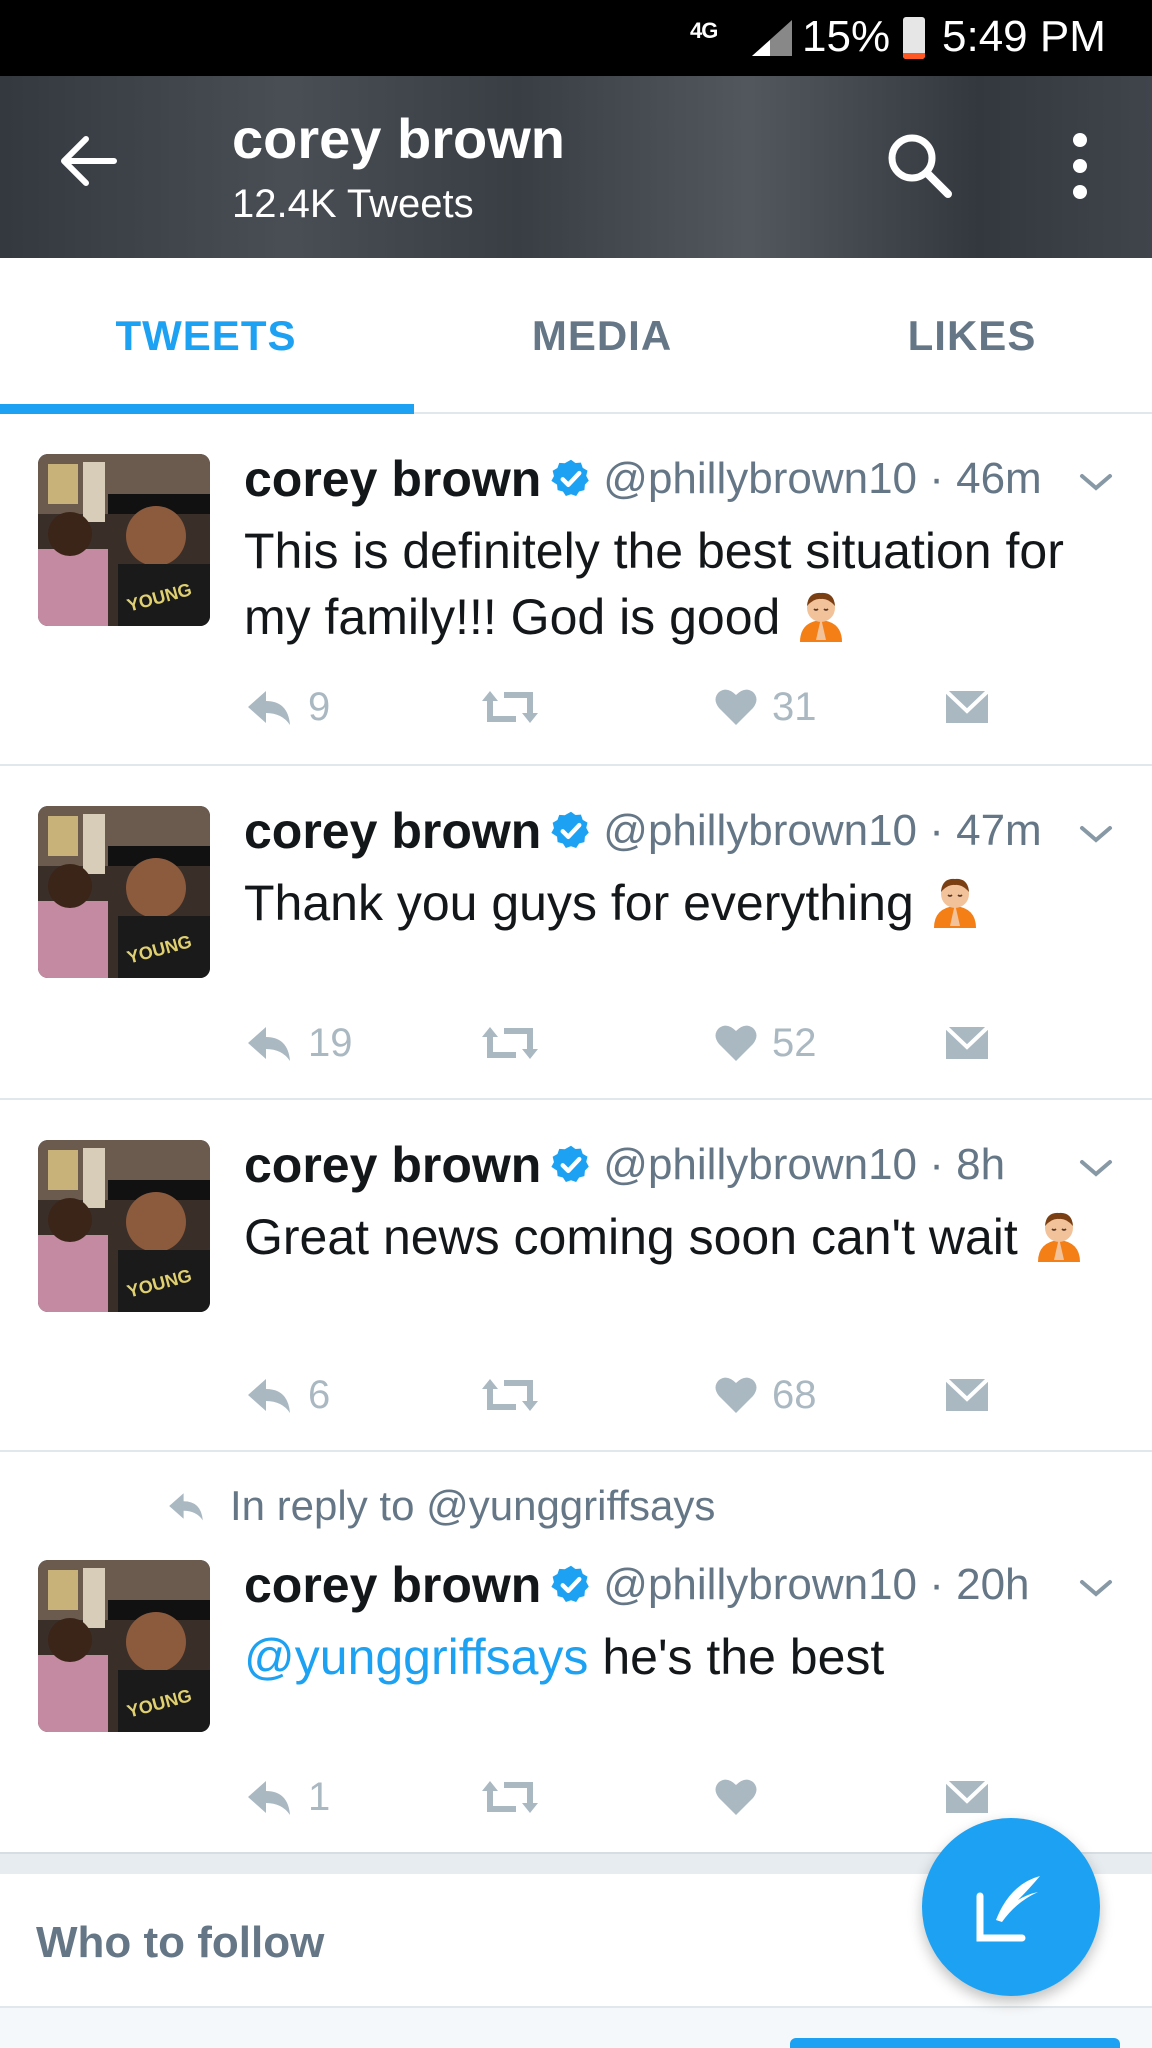 The width and height of the screenshot is (1152, 2048). What do you see at coordinates (765, 707) in the screenshot?
I see `like-button: 31` at bounding box center [765, 707].